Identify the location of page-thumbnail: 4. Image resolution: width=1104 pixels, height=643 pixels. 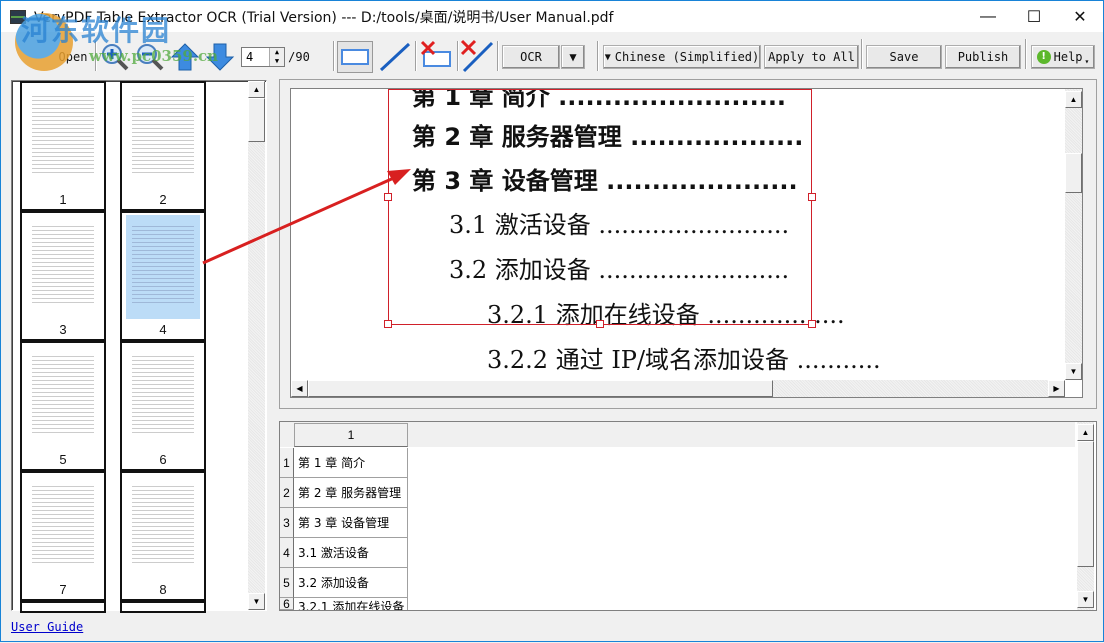
(163, 276).